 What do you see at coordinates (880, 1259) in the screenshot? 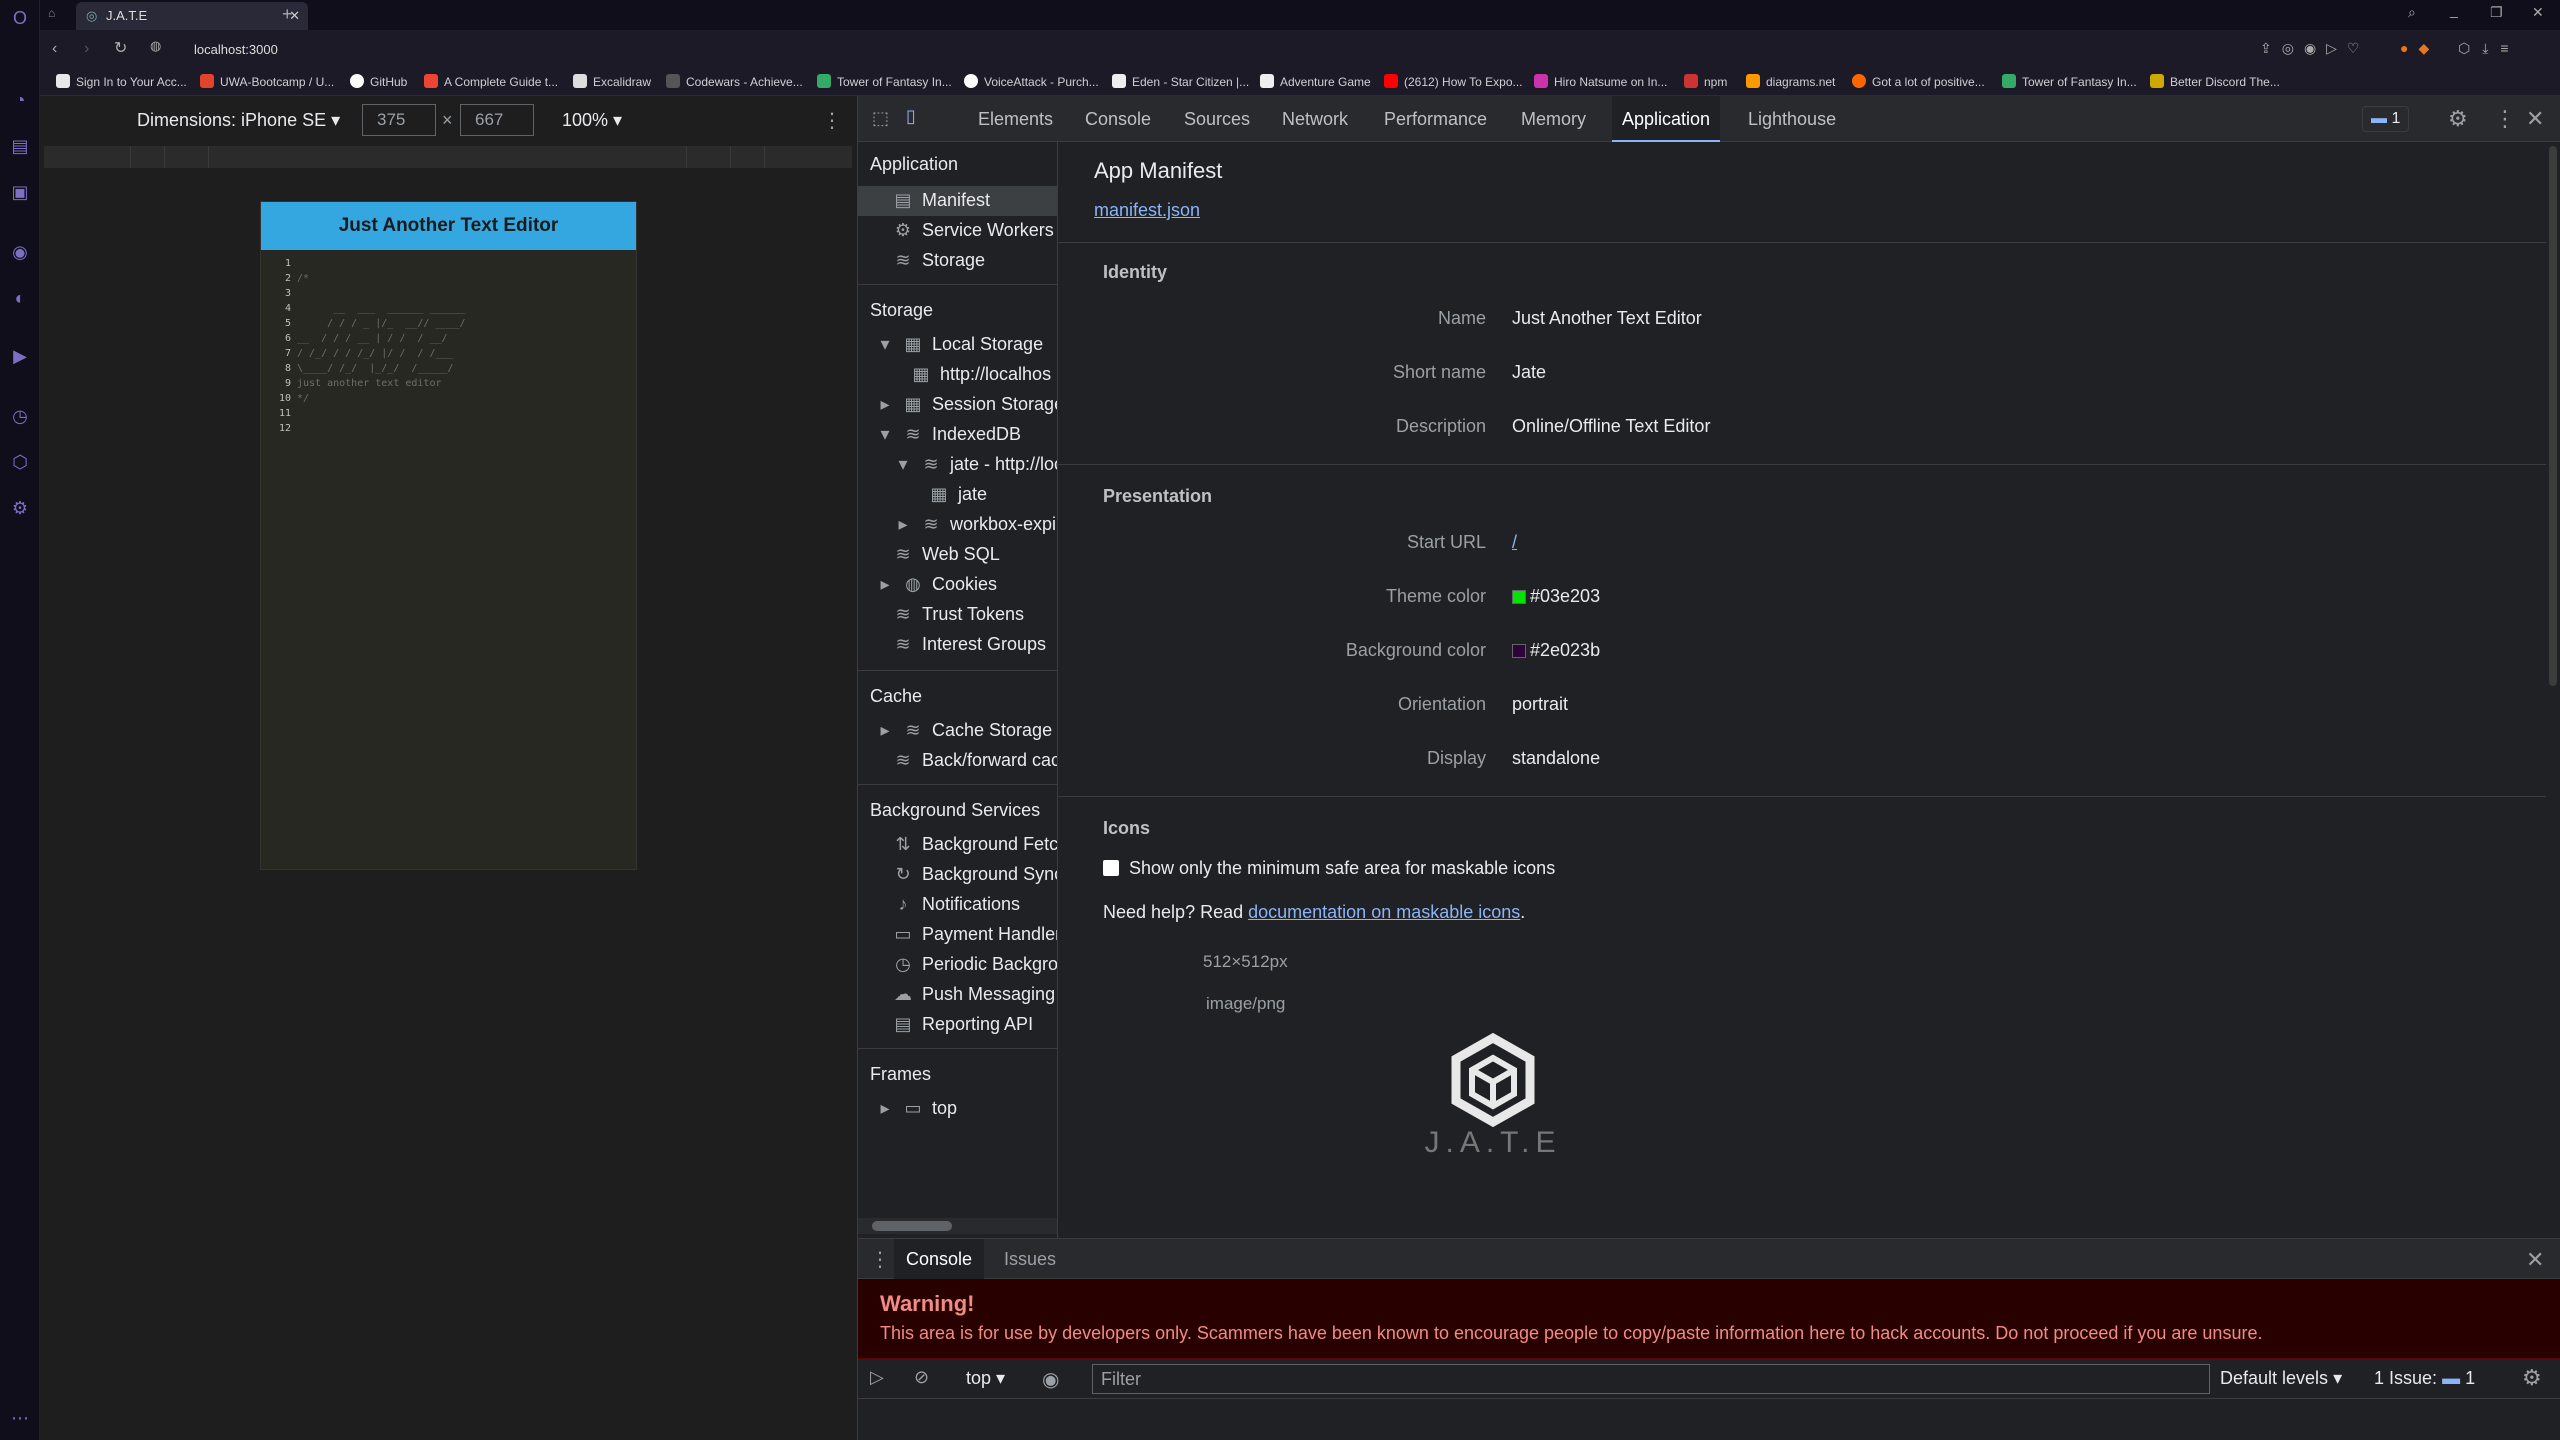
I see `drawer-menu-icon: ⋮` at bounding box center [880, 1259].